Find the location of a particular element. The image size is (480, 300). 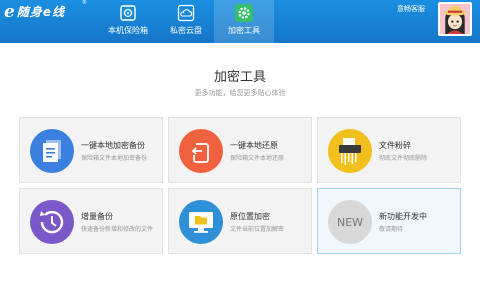

card-new-feature: NEW 新功能开发中 敬请期待 is located at coordinates (389, 221).